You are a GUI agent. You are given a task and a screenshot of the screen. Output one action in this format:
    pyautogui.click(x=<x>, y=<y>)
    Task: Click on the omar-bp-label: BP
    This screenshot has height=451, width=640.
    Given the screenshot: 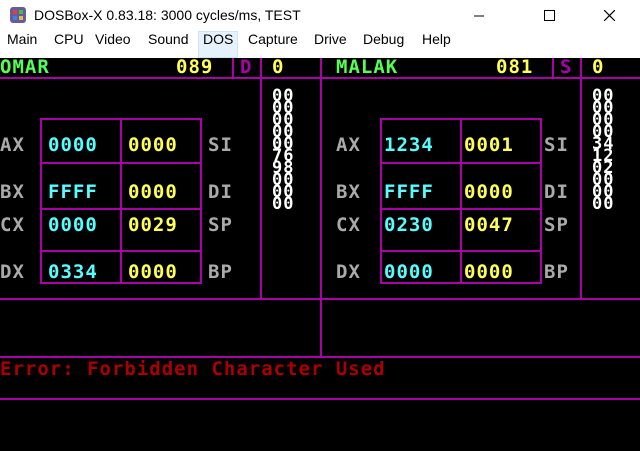 What is the action you would take?
    pyautogui.click(x=220, y=272)
    